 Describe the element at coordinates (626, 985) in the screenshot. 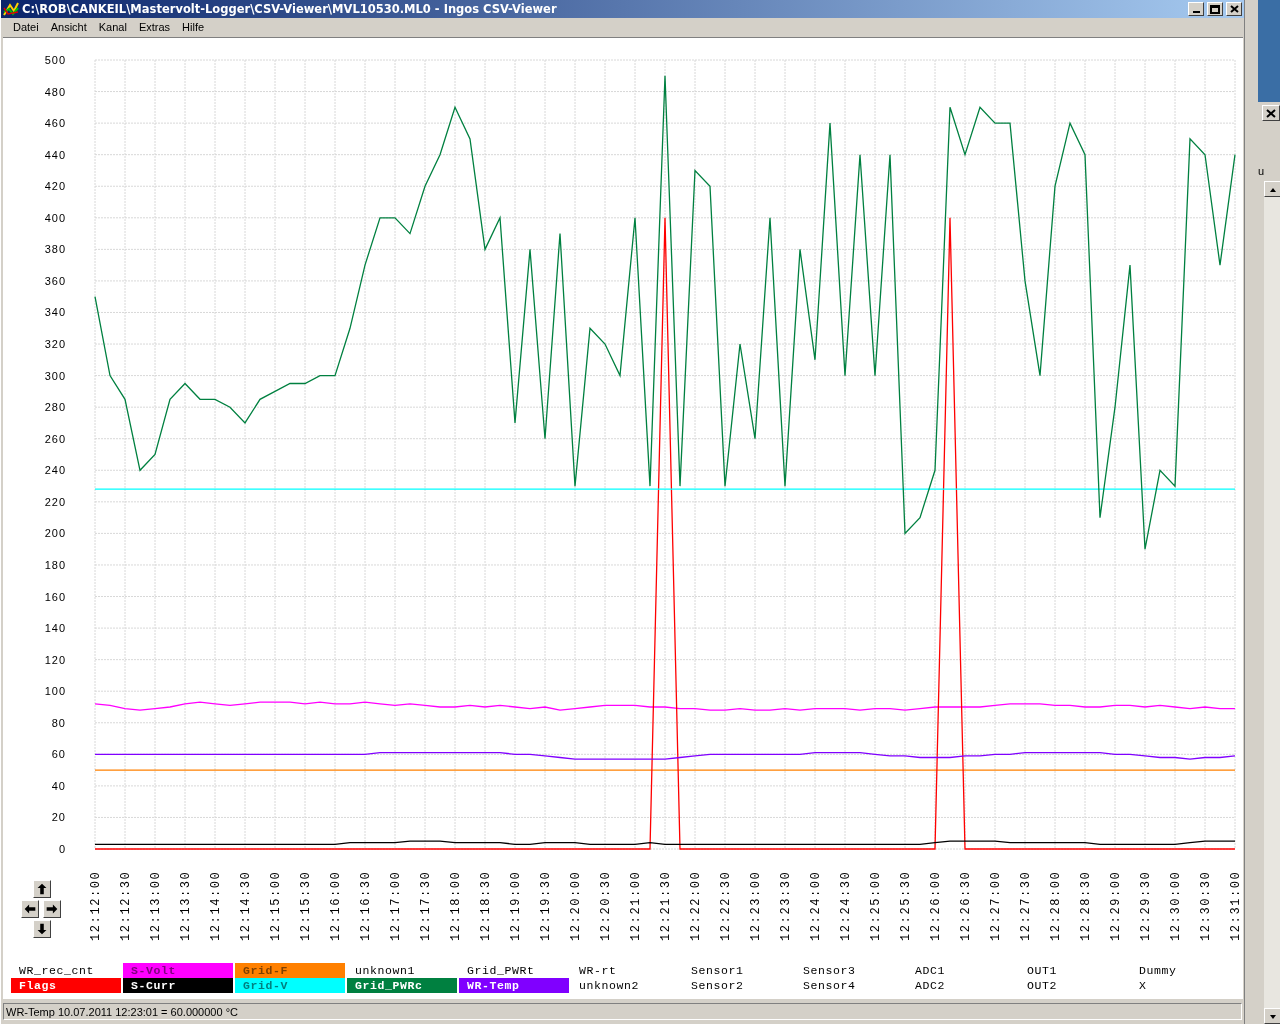

I see `legend-item: unknown2` at that location.